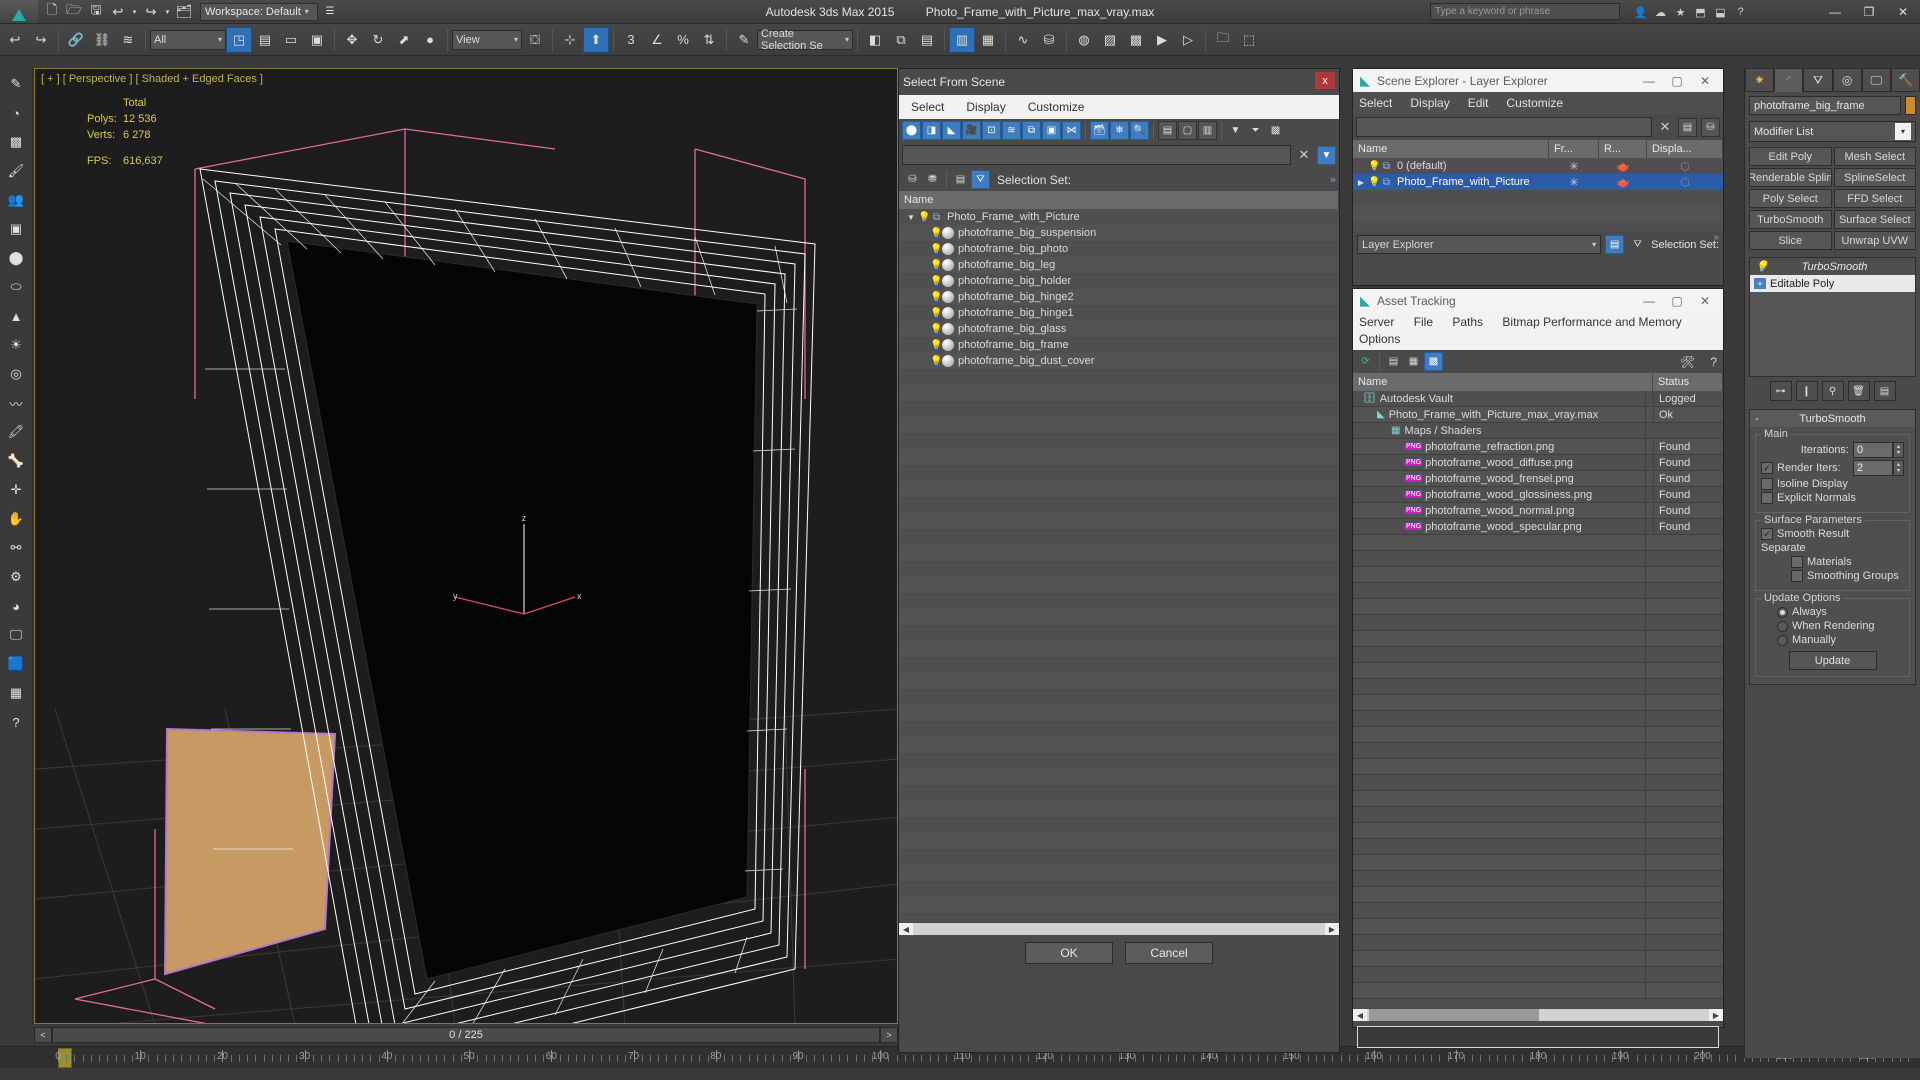 This screenshot has width=1920, height=1080. I want to click on search-input, so click(1504, 127).